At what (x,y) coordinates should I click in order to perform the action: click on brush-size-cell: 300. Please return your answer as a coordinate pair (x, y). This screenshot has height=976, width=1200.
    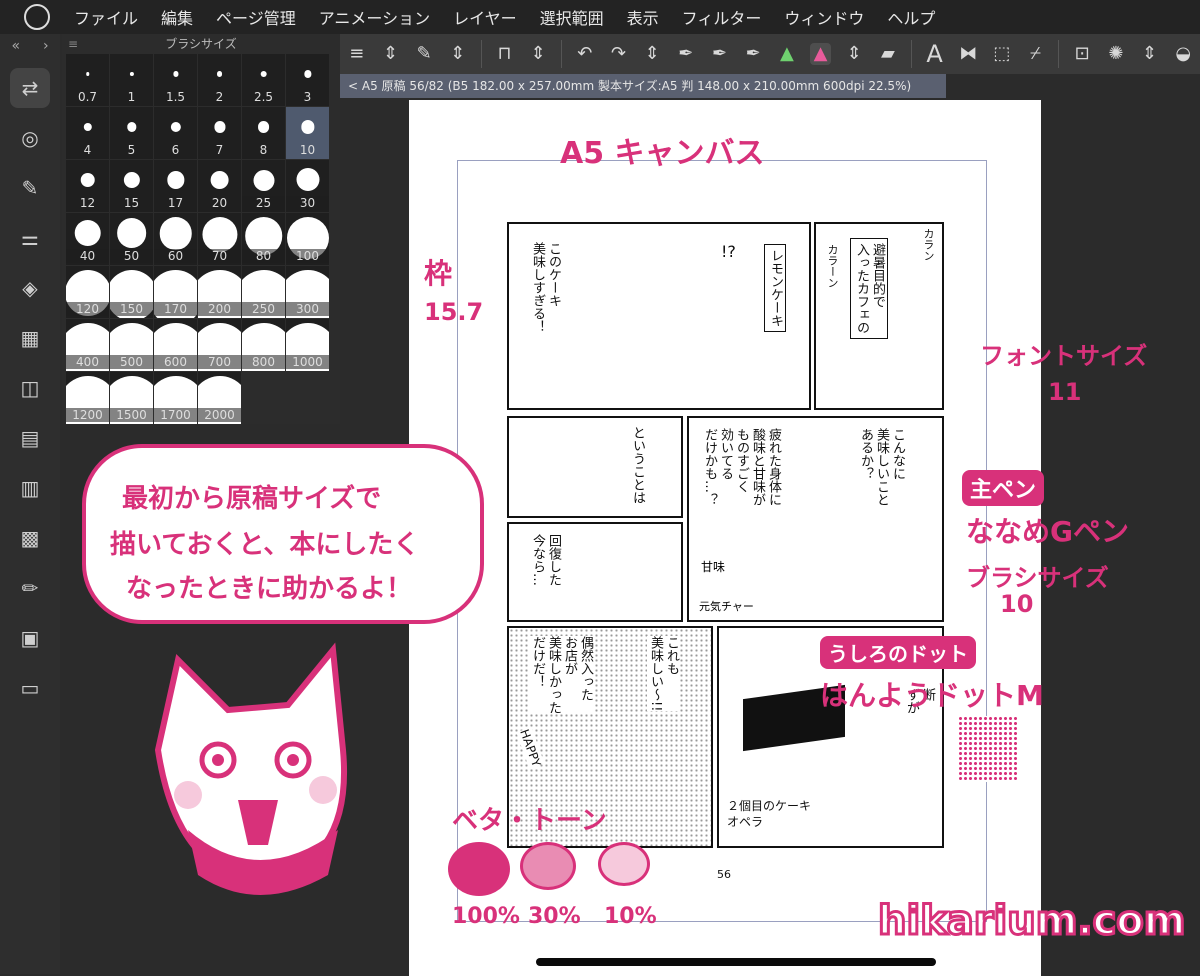
    Looking at the image, I should click on (307, 292).